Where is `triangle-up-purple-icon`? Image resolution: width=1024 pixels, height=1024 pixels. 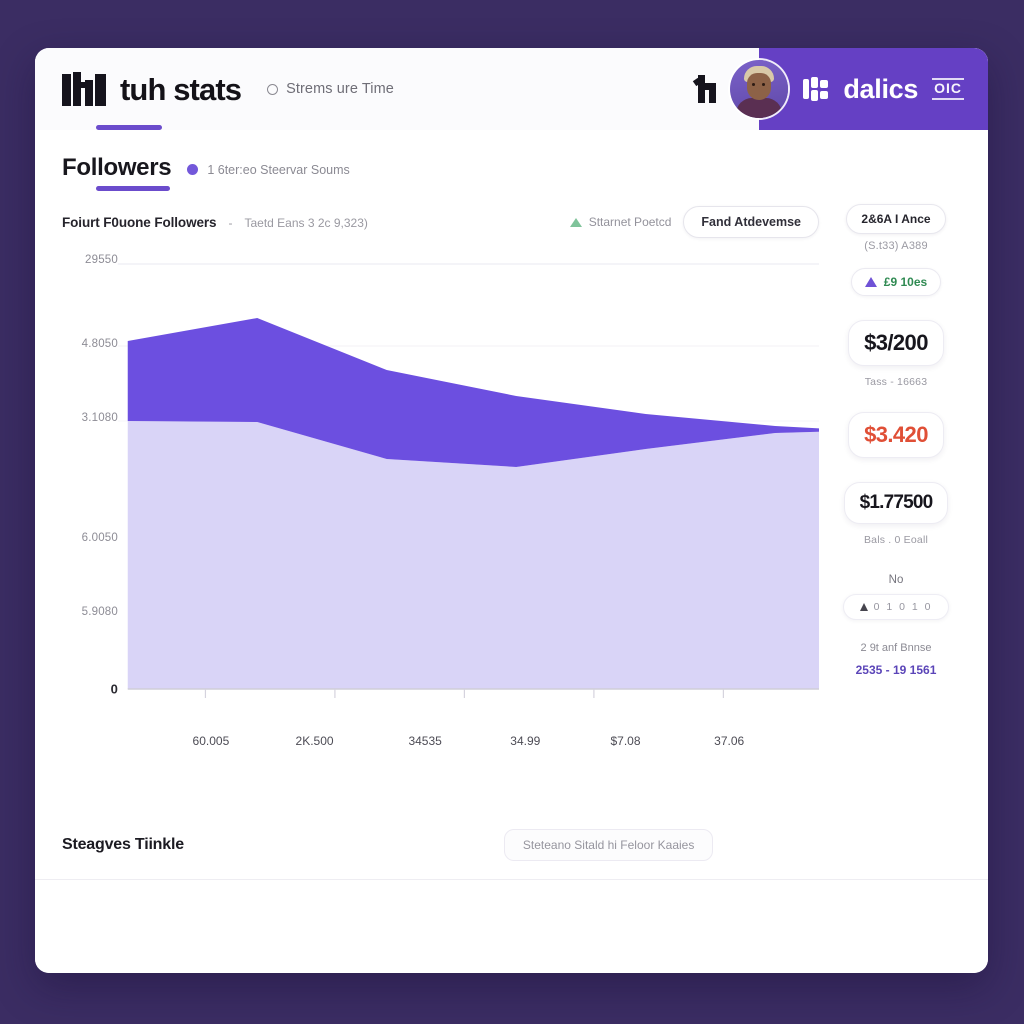
triangle-up-purple-icon is located at coordinates (870, 282).